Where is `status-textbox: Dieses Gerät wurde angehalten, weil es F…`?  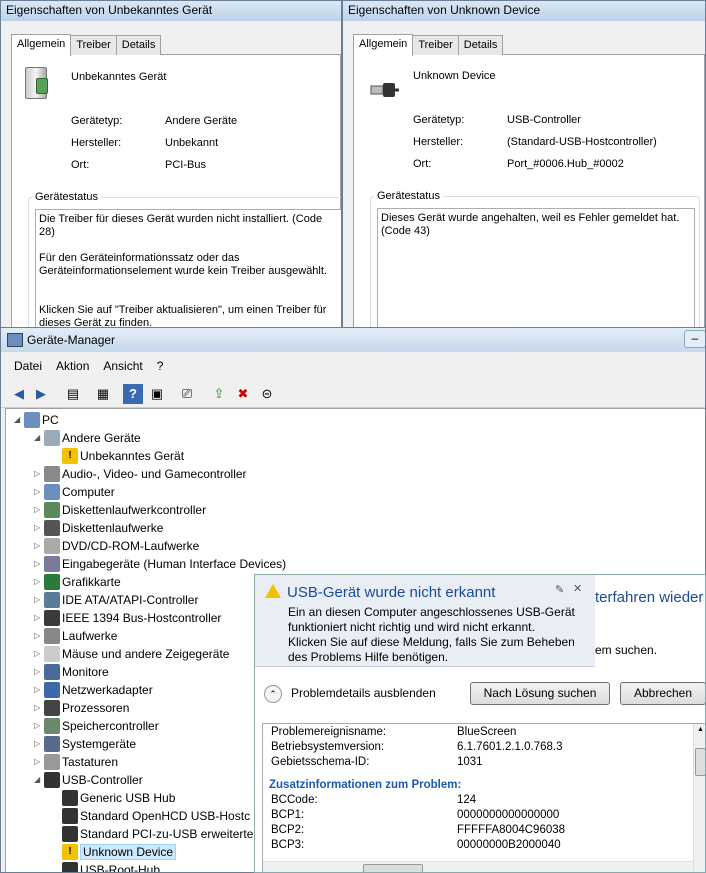
status-textbox: Dieses Gerät wurde angehalten, weil es F… is located at coordinates (536, 267).